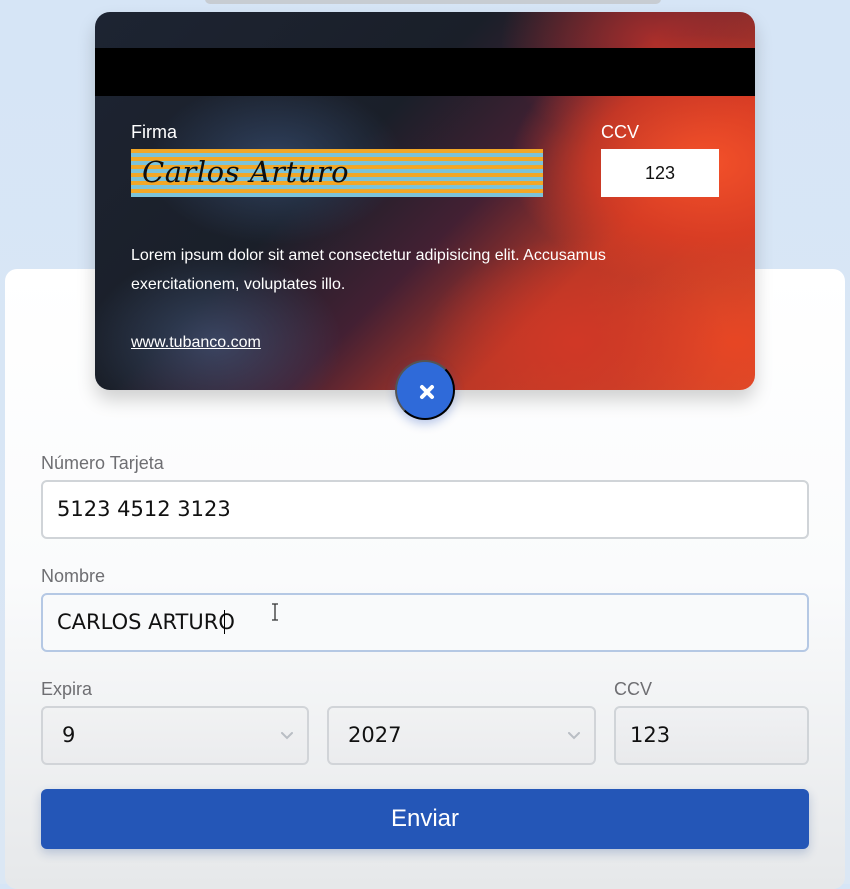 The width and height of the screenshot is (850, 889). I want to click on name-label: Nombre, so click(73, 576).